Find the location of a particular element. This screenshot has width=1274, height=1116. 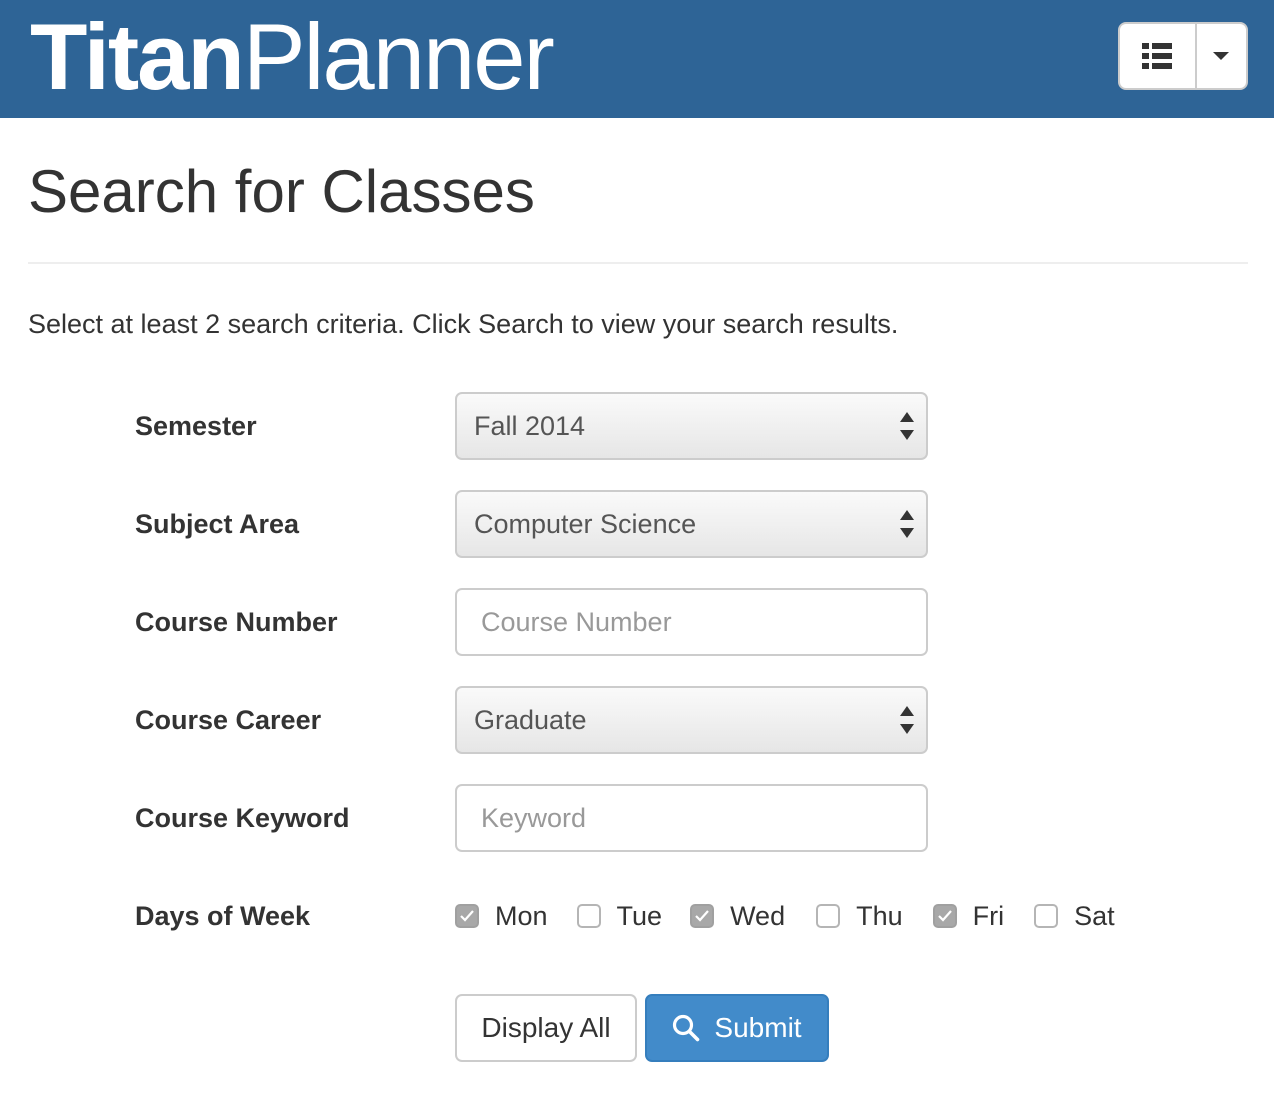

day-label: Sat is located at coordinates (1094, 916).